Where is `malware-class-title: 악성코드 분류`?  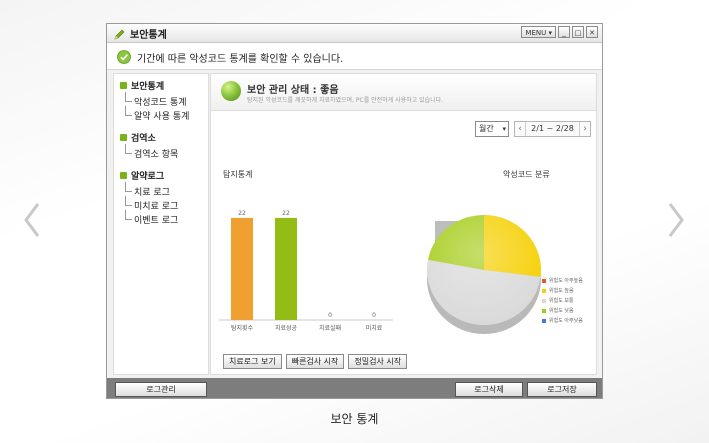 malware-class-title: 악성코드 분류 is located at coordinates (526, 174).